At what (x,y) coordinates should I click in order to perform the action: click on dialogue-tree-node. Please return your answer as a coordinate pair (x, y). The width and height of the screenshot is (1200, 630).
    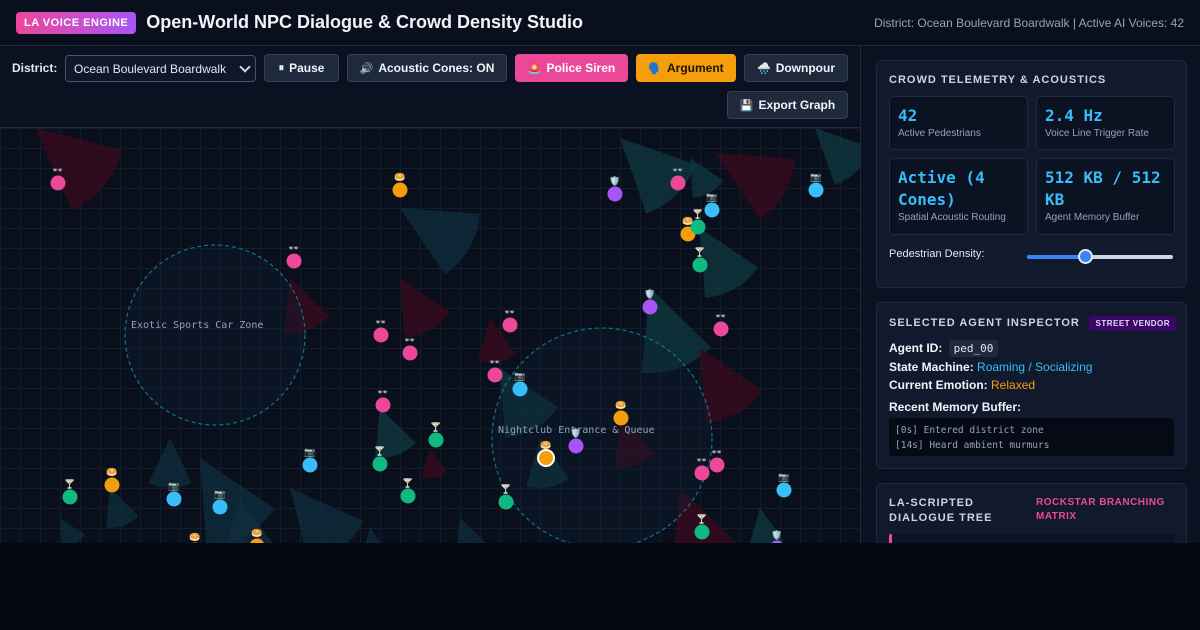
    Looking at the image, I should click on (1031, 538).